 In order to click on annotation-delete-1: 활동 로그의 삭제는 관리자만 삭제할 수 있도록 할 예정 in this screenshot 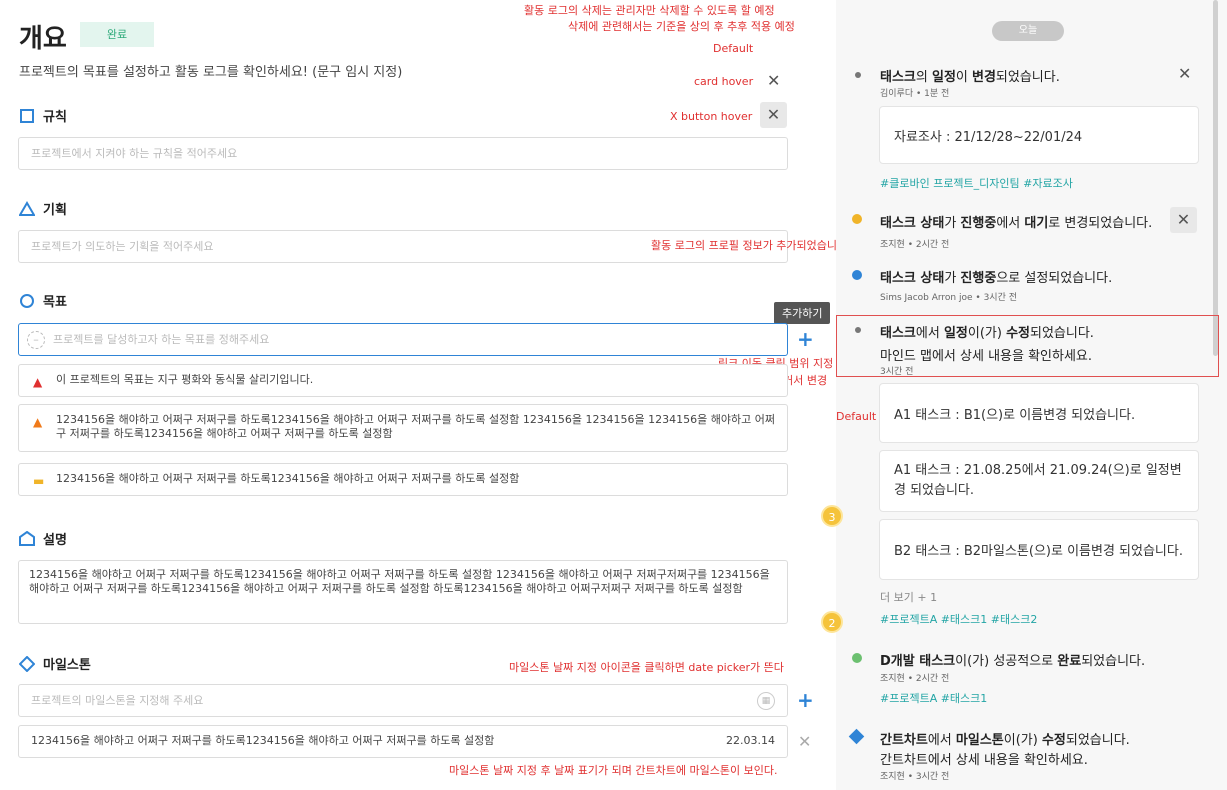, I will do `click(649, 10)`.